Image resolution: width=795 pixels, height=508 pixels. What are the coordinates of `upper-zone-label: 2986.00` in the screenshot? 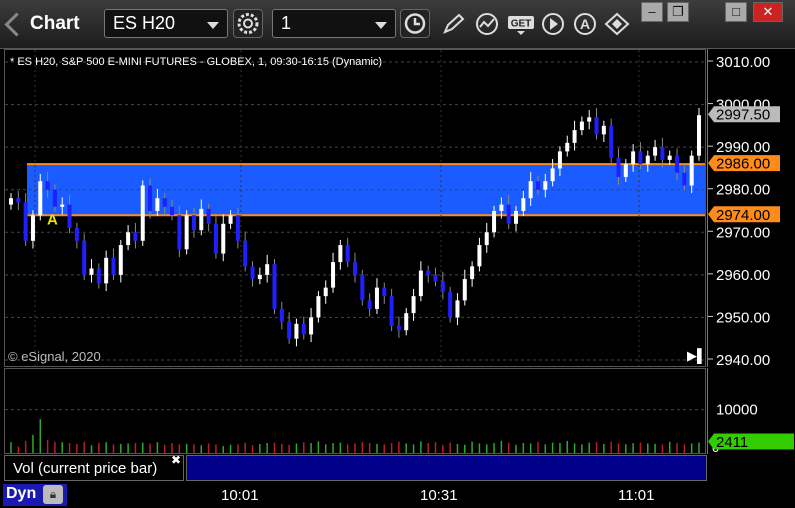 It's located at (743, 164).